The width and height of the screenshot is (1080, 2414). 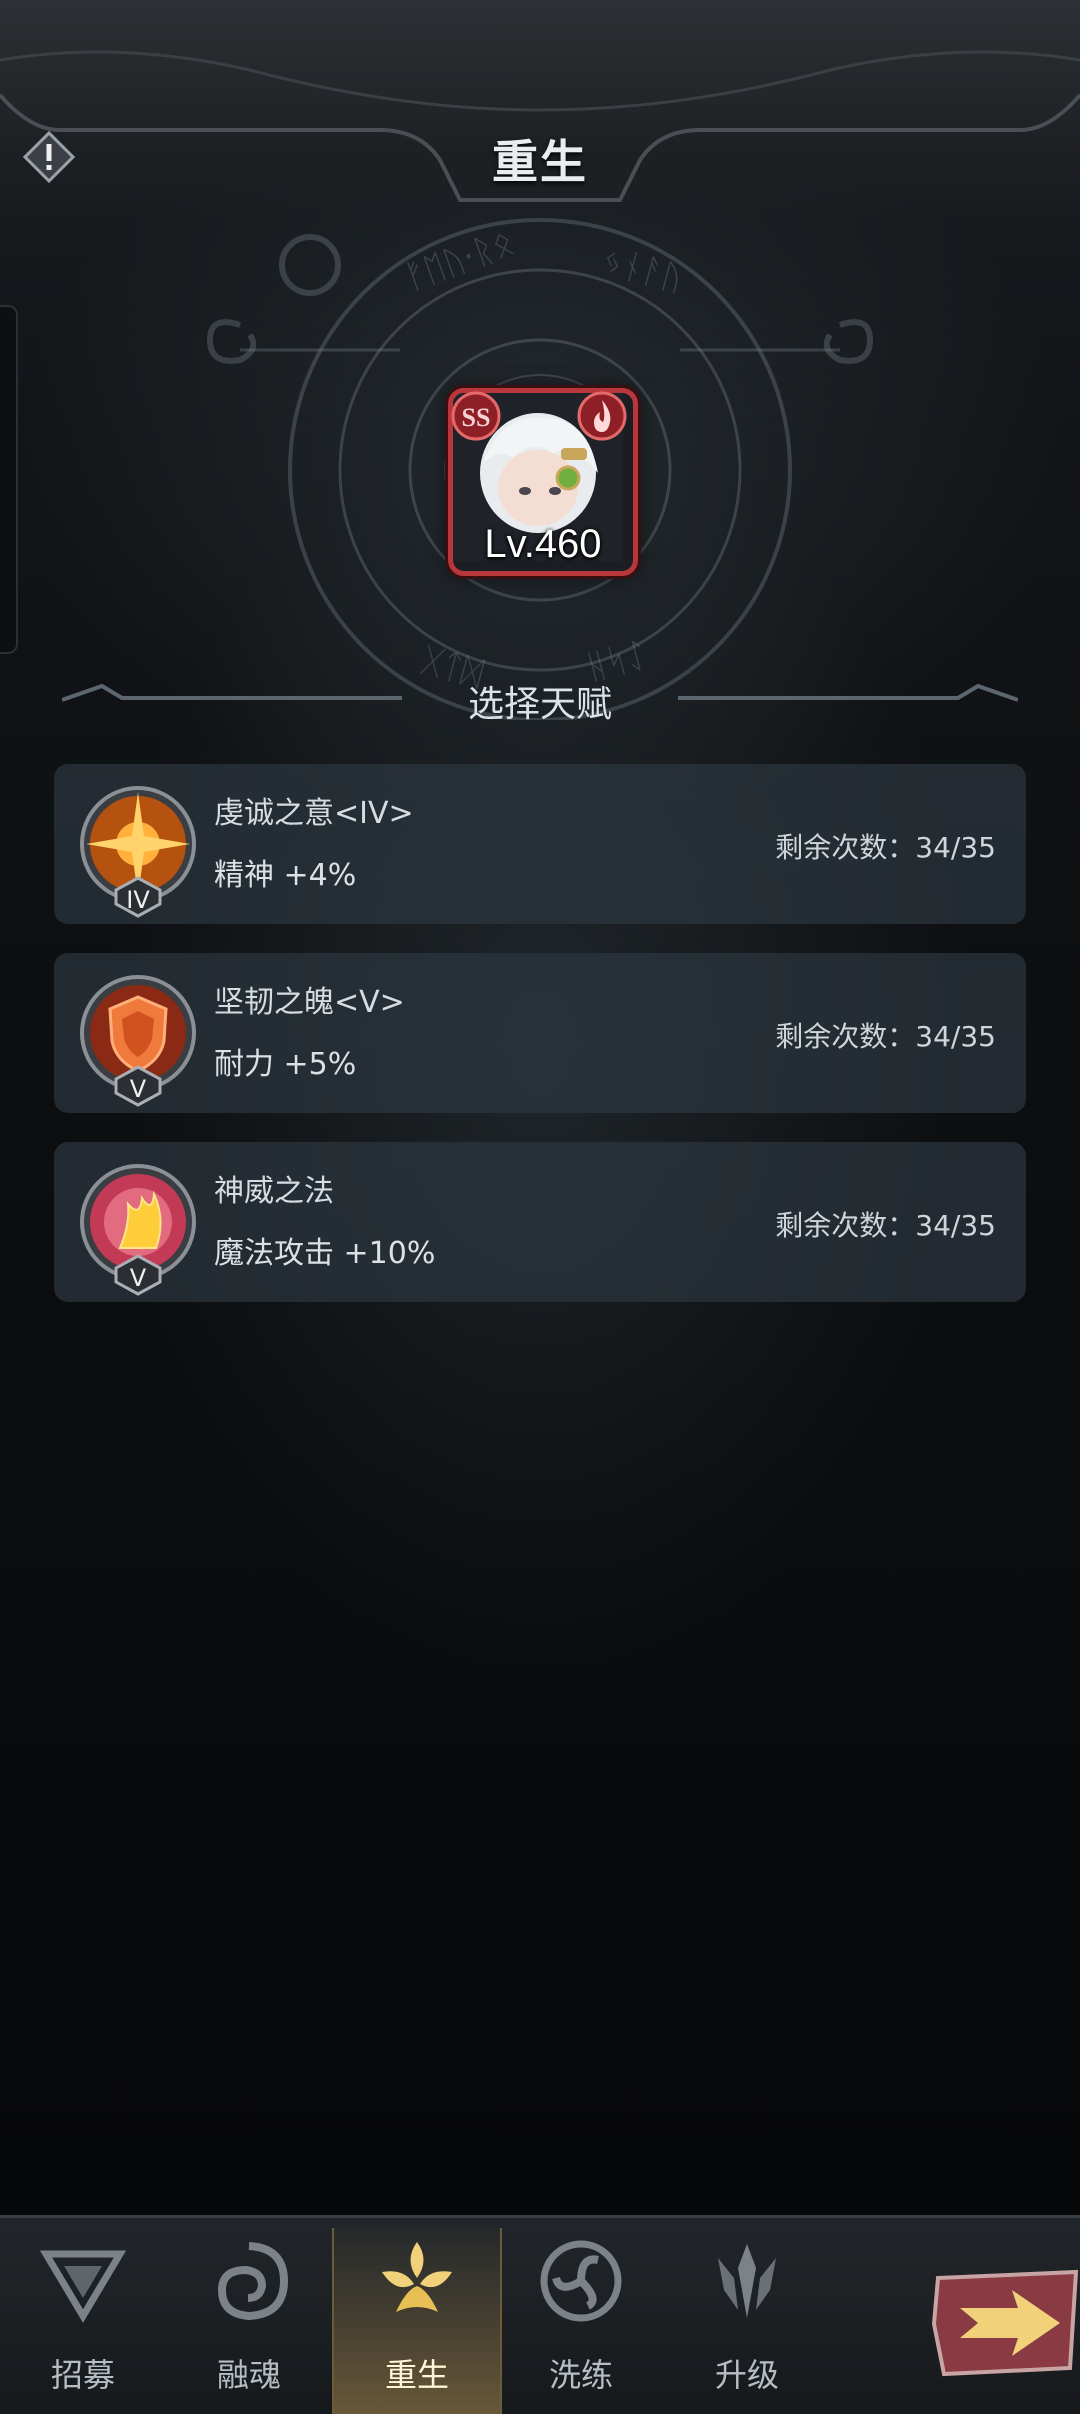 I want to click on next-arrow-button, so click(x=1005, y=2323).